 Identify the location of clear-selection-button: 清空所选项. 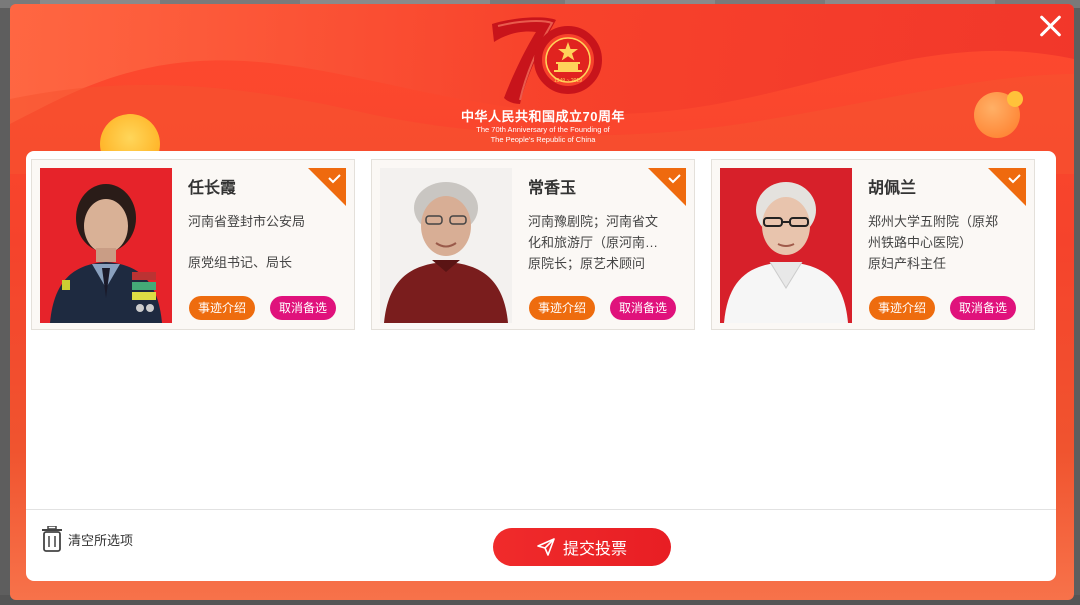
(86, 539).